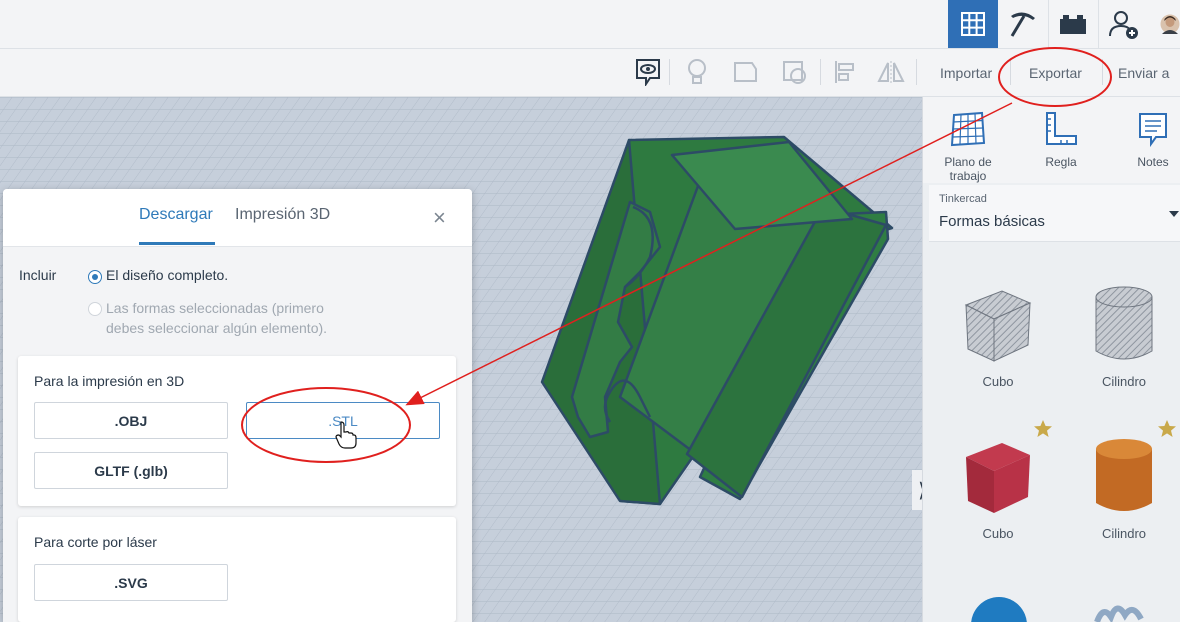 The height and width of the screenshot is (622, 1180). I want to click on grid-view-icon, so click(973, 24).